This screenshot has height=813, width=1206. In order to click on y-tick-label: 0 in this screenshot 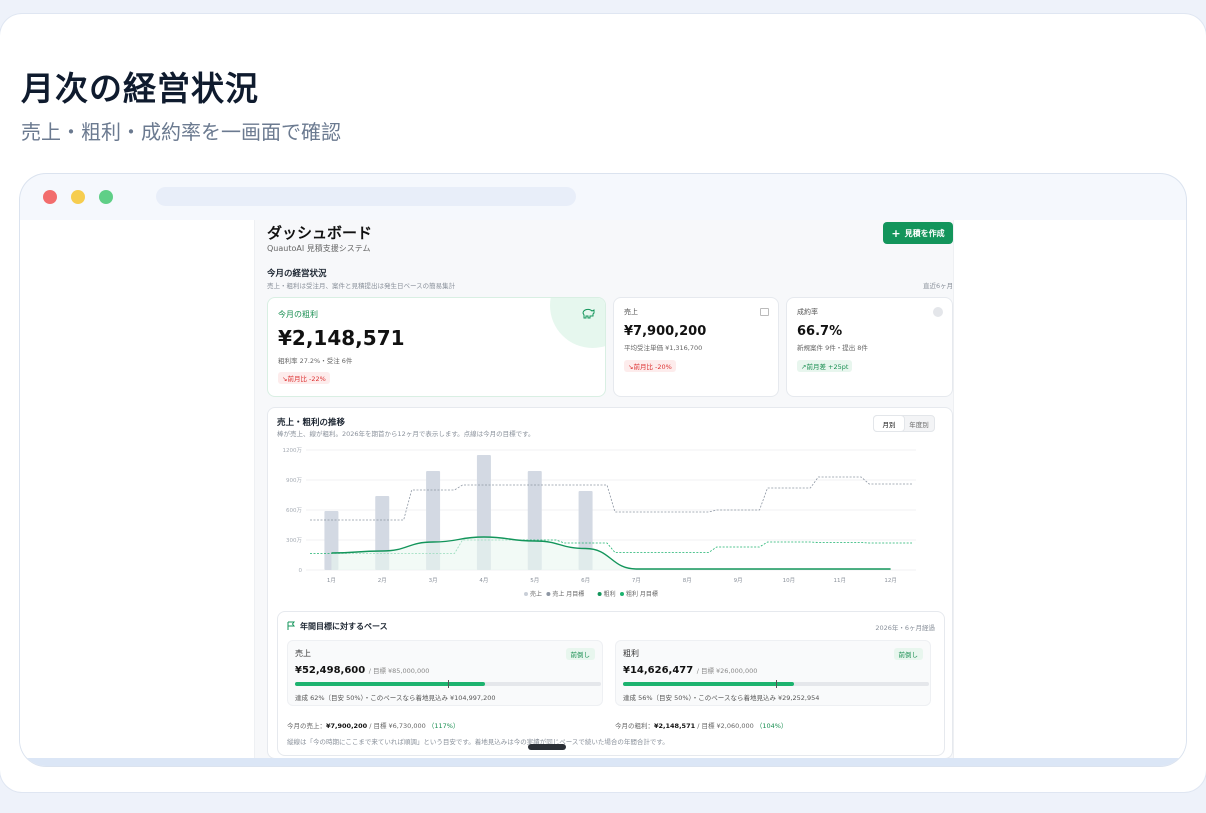, I will do `click(301, 571)`.